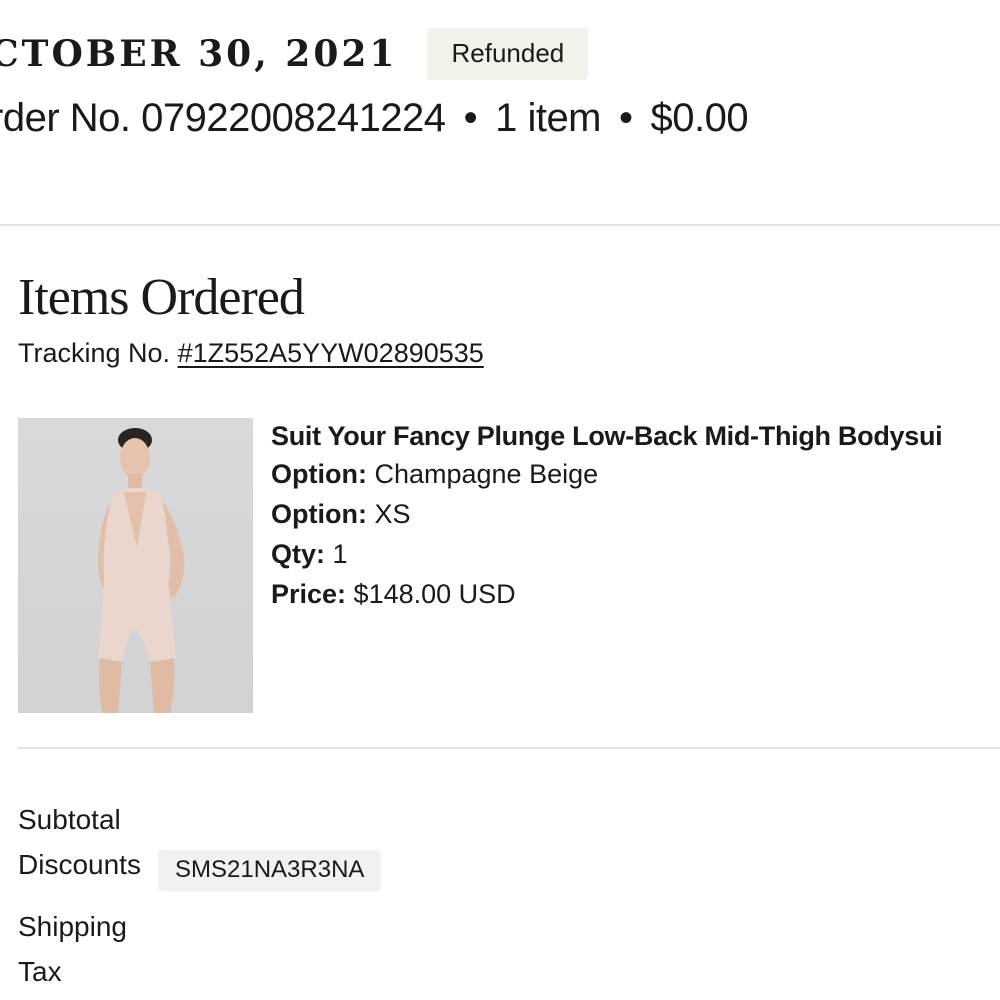  Describe the element at coordinates (98, 353) in the screenshot. I see `tracking-label: Tracking No.` at that location.